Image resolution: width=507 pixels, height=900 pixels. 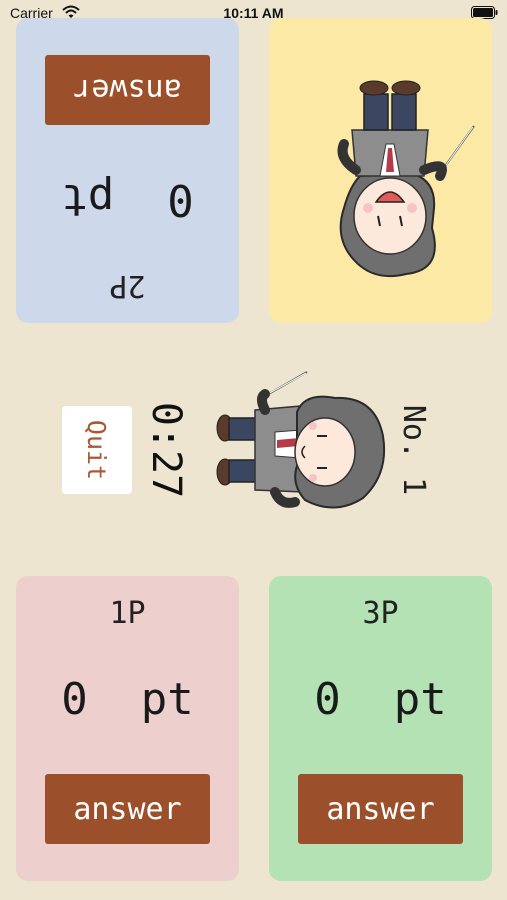 I want to click on question-number: No. 1, so click(x=414, y=450).